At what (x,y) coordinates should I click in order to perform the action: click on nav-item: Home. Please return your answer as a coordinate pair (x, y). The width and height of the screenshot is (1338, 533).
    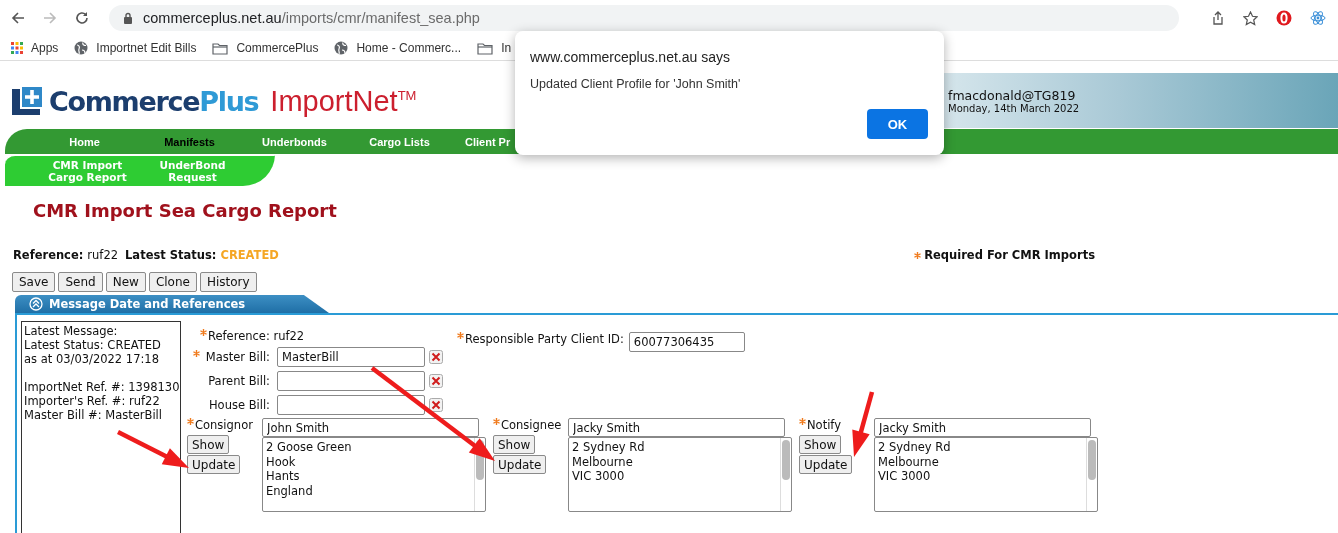
    Looking at the image, I should click on (84, 141).